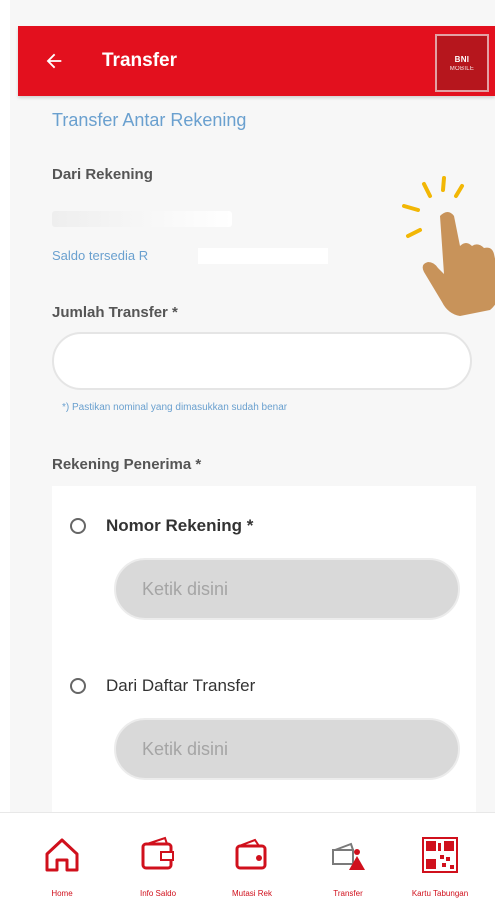  What do you see at coordinates (256, 61) in the screenshot?
I see `top-app-bar: Transfer BNI MOBILE` at bounding box center [256, 61].